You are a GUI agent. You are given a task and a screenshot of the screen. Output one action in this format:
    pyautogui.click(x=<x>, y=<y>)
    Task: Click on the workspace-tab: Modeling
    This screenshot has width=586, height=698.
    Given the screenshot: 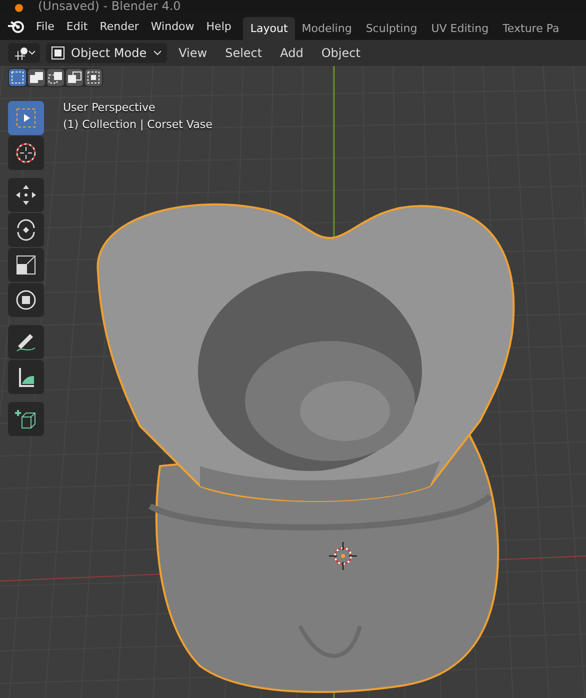 What is the action you would take?
    pyautogui.click(x=326, y=28)
    